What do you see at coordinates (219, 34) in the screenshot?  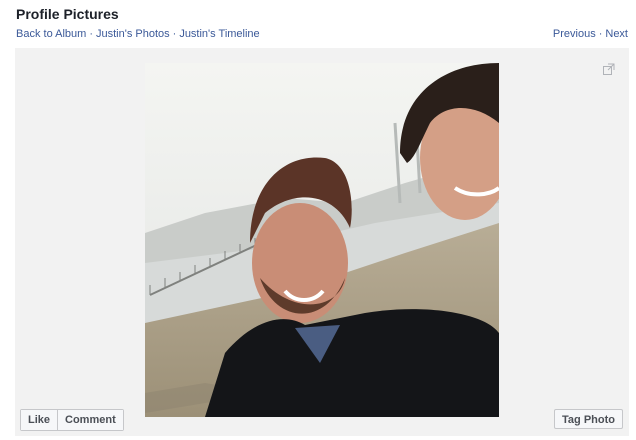 I see `justins-timeline-link: Justin's Timeline` at bounding box center [219, 34].